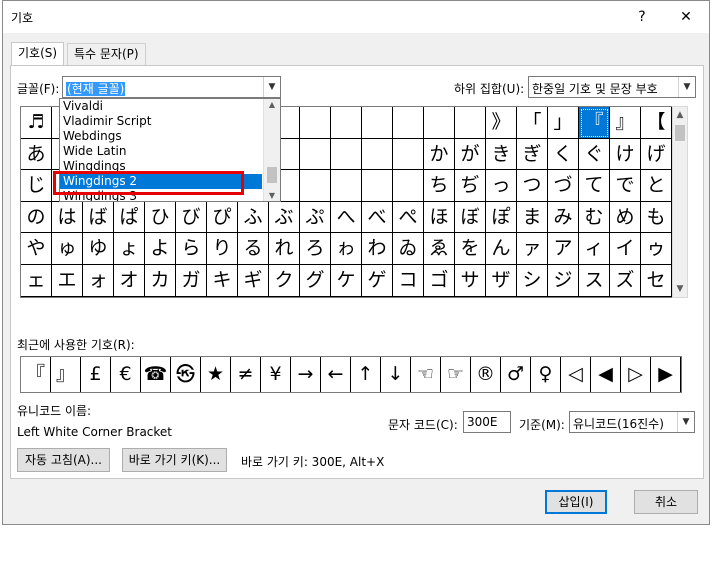  Describe the element at coordinates (532, 249) in the screenshot. I see `symbol-cell: ァ` at that location.